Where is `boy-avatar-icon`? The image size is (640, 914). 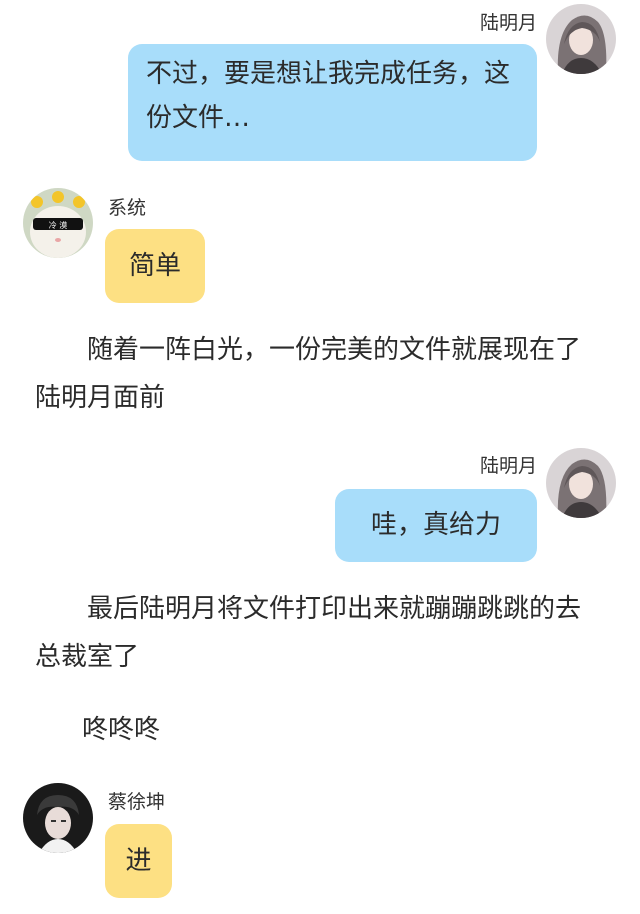 boy-avatar-icon is located at coordinates (58, 818).